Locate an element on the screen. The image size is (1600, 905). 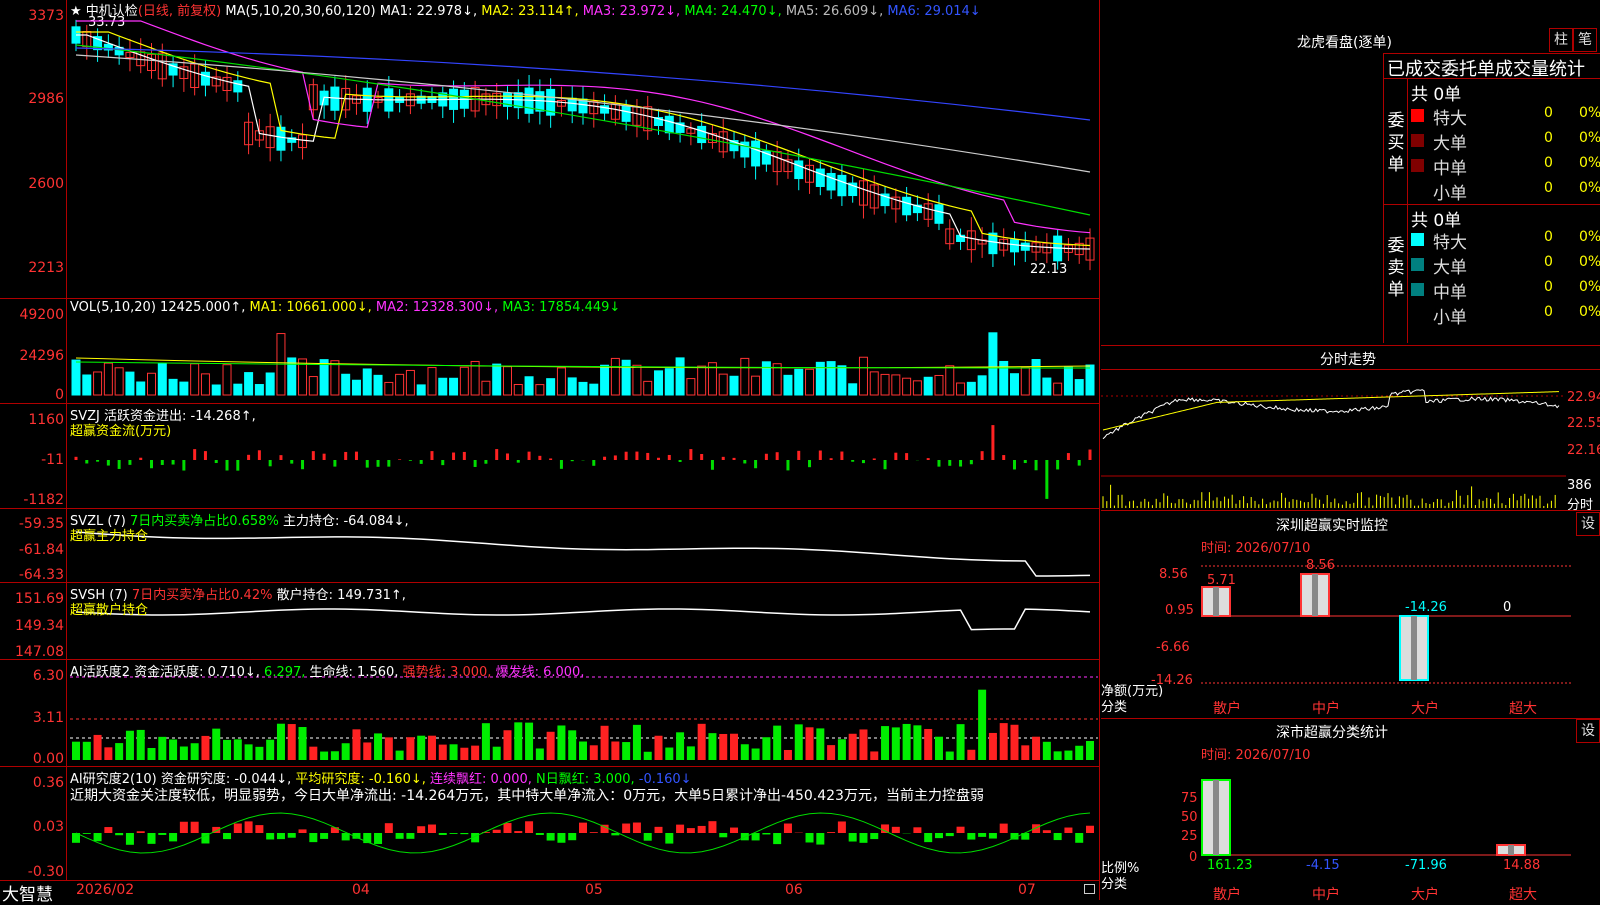
ai-active-v5: 爆发线: 6.000, is located at coordinates (540, 672).